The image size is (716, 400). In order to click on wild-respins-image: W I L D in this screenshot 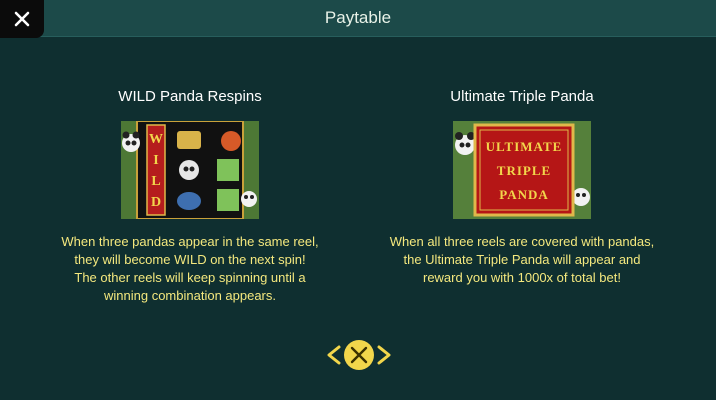, I will do `click(190, 170)`.